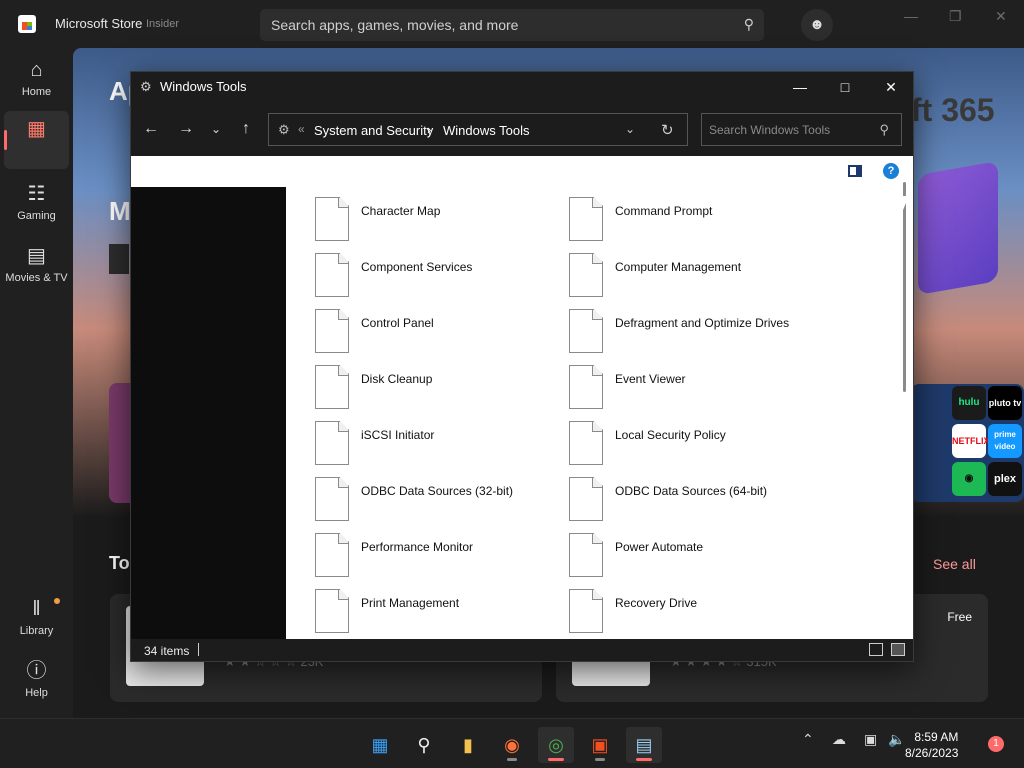 The width and height of the screenshot is (1024, 768). Describe the element at coordinates (440, 277) in the screenshot. I see `list-item: Component Services` at that location.